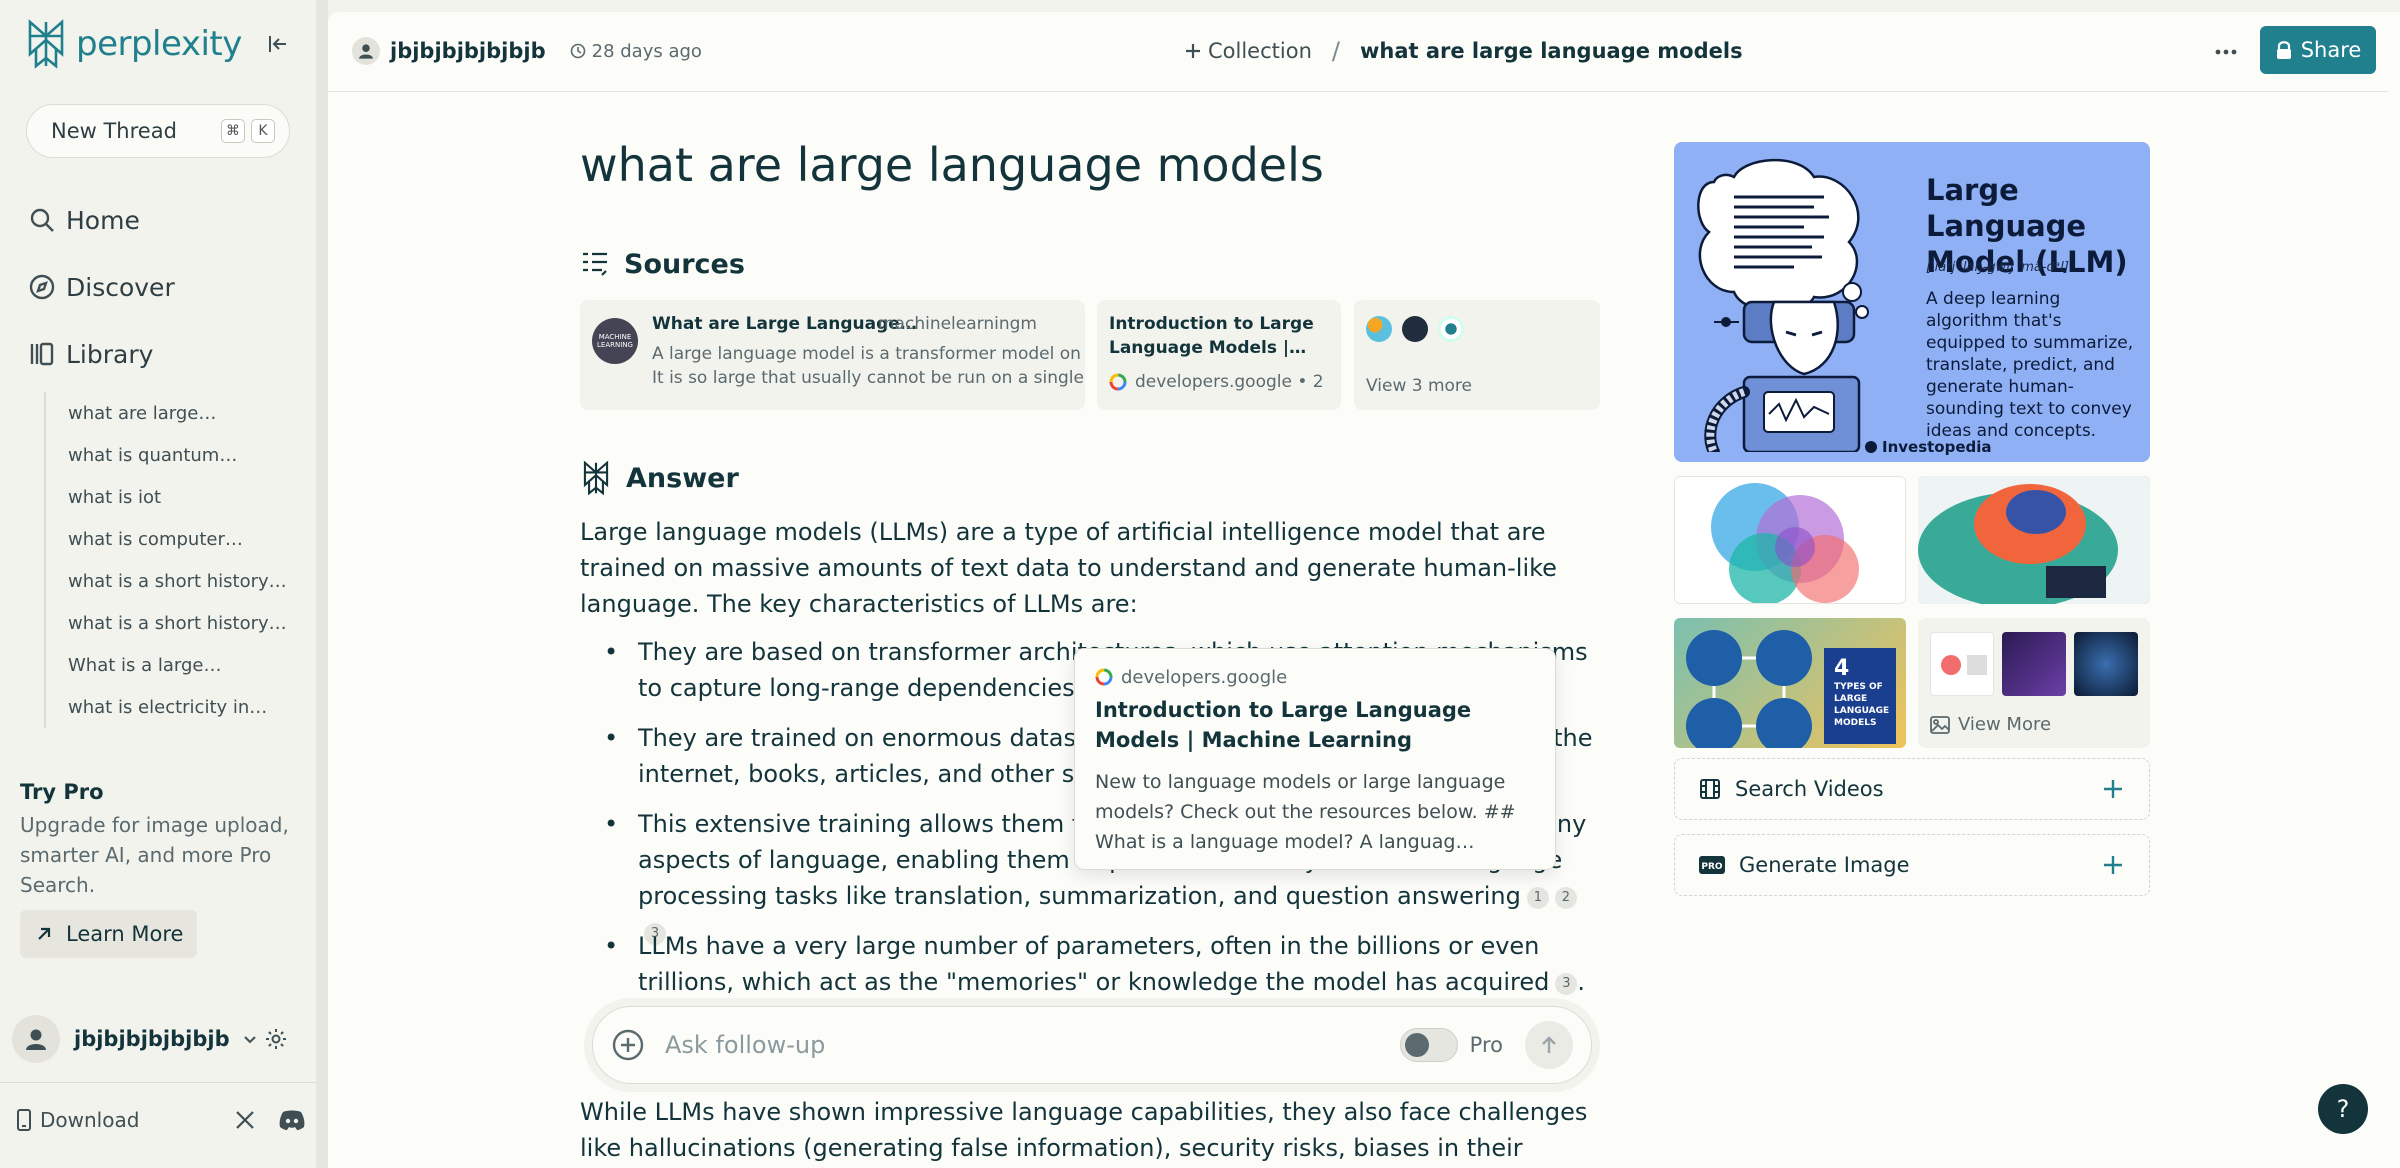 The height and width of the screenshot is (1168, 2400). What do you see at coordinates (1928, 447) in the screenshot?
I see `hero-brand: Investopedia` at bounding box center [1928, 447].